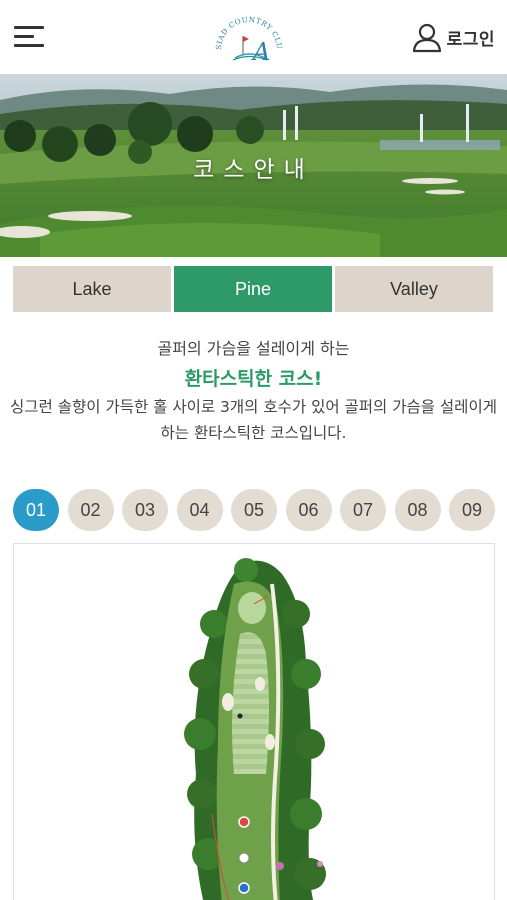 The height and width of the screenshot is (900, 507). Describe the element at coordinates (255, 729) in the screenshot. I see `hole-layout-image` at that location.